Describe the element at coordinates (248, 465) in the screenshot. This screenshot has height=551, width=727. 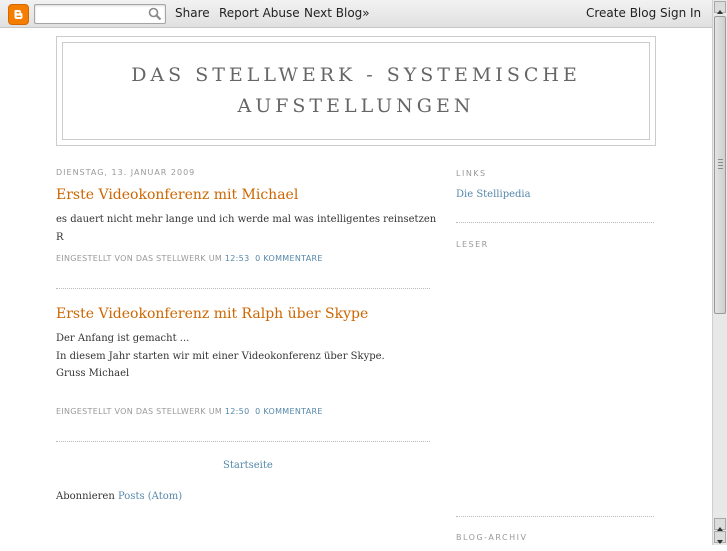
I see `home-link: Startseite` at that location.